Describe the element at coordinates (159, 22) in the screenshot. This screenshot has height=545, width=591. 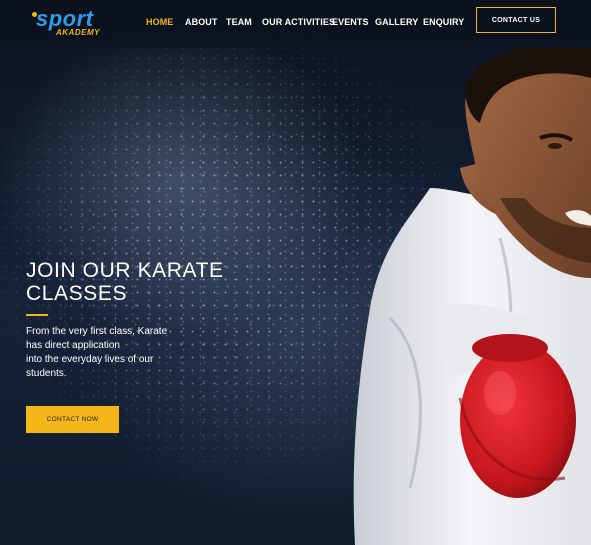
I see `nav-item-home: HOME` at that location.